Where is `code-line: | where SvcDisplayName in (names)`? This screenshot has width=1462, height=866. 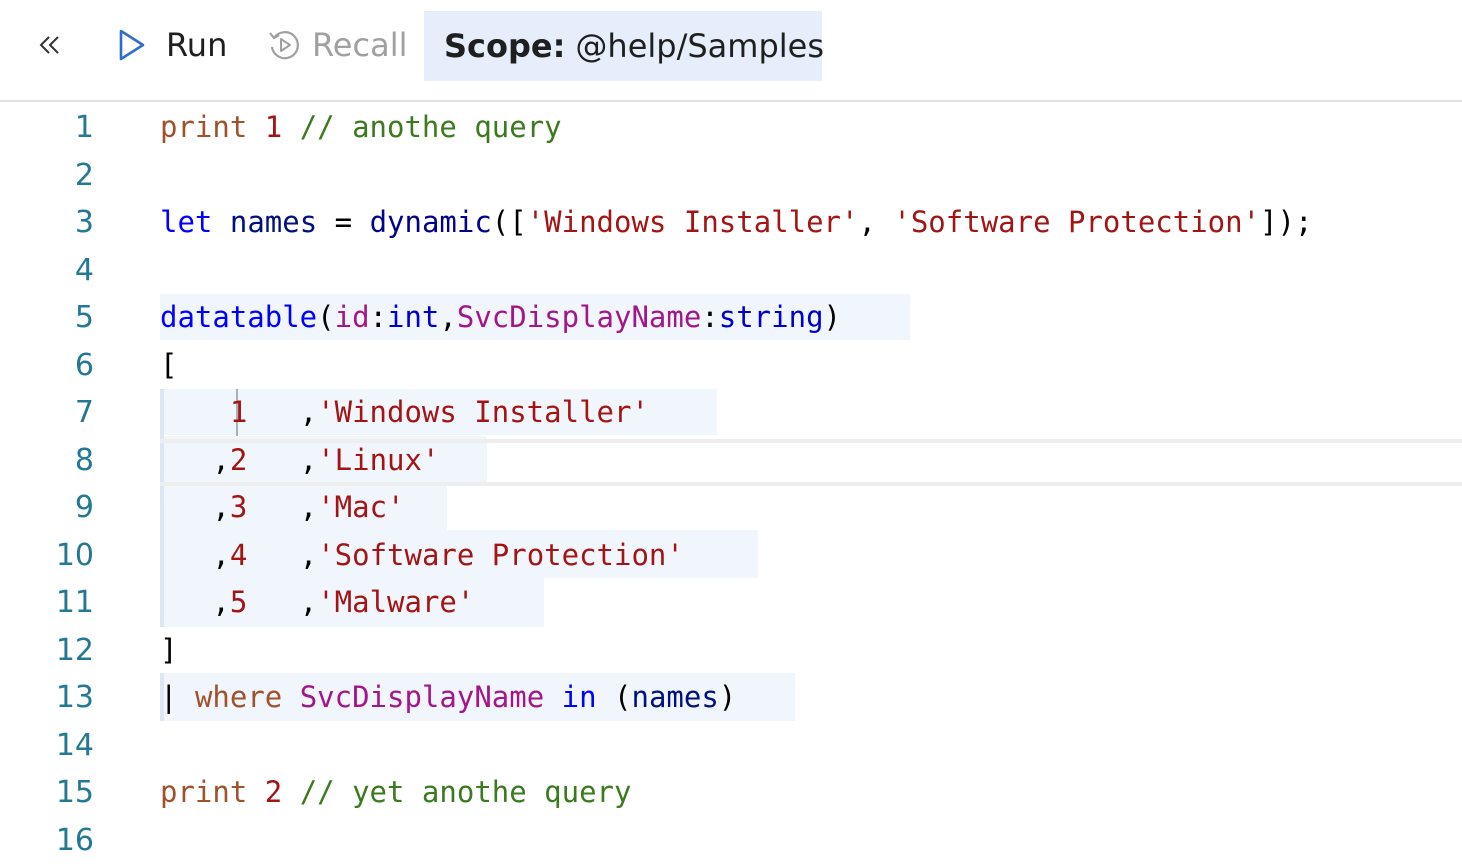
code-line: | where SvcDisplayName in (names) is located at coordinates (448, 697).